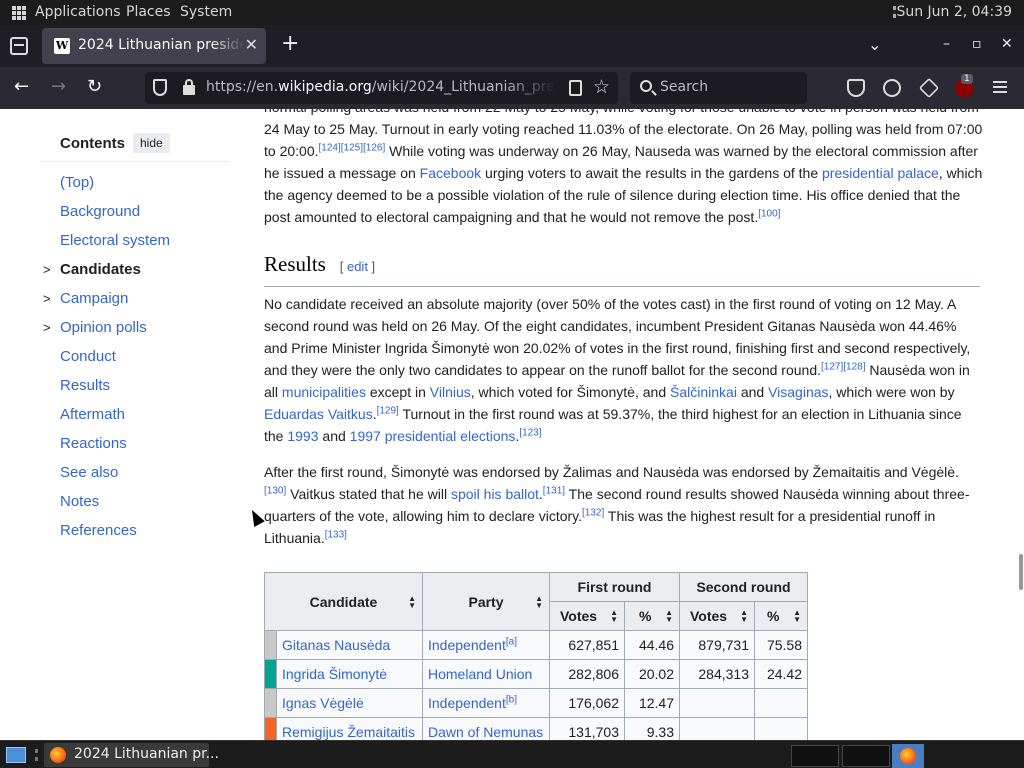 This screenshot has width=1024, height=768. I want to click on toc-item: Reactions, so click(135, 448).